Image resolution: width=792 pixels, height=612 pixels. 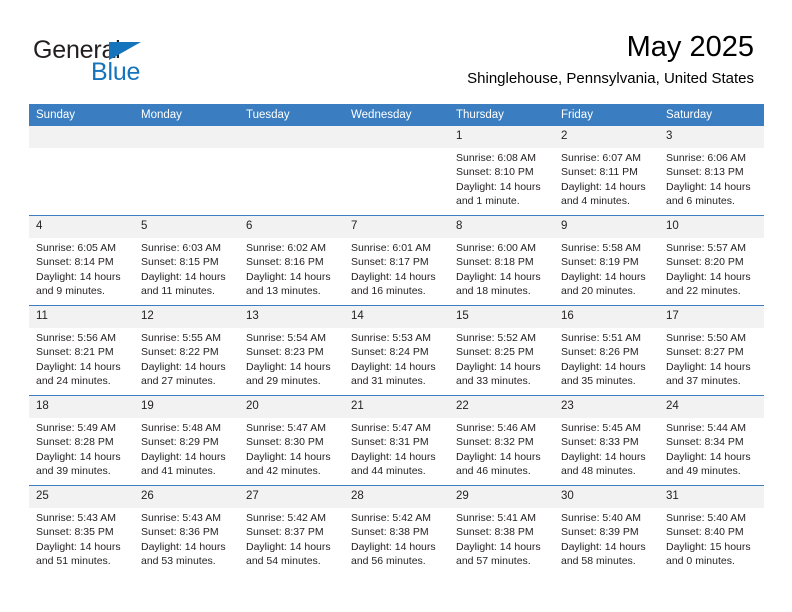 What do you see at coordinates (495, 172) in the screenshot?
I see `sunset-time: Sunset: 8:10 PM` at bounding box center [495, 172].